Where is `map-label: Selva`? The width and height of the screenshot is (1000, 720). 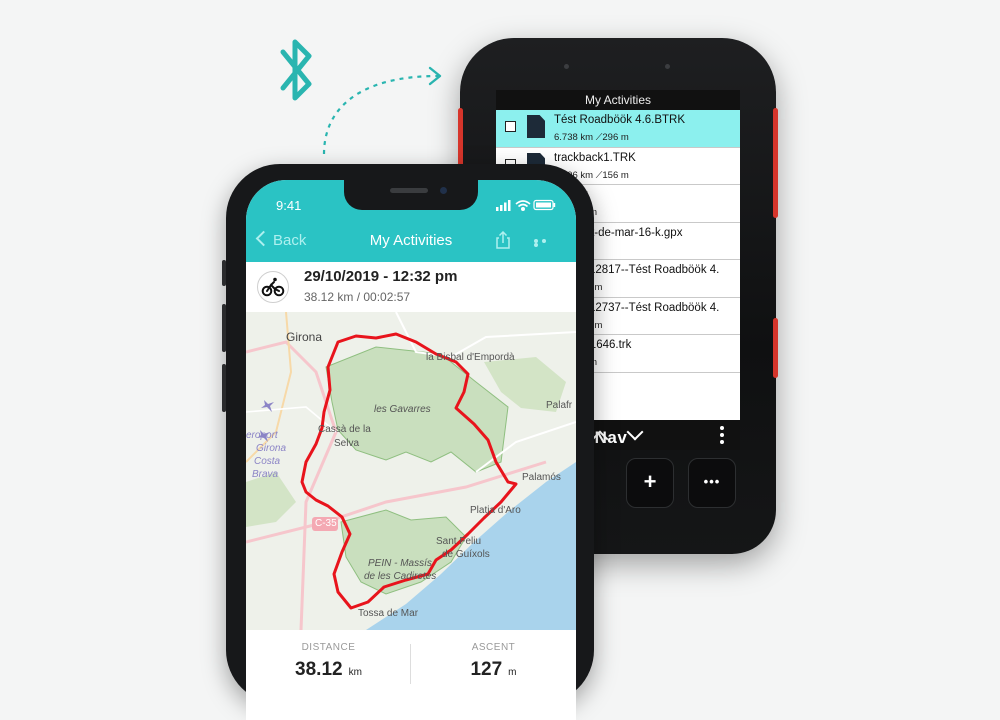 map-label: Selva is located at coordinates (347, 443).